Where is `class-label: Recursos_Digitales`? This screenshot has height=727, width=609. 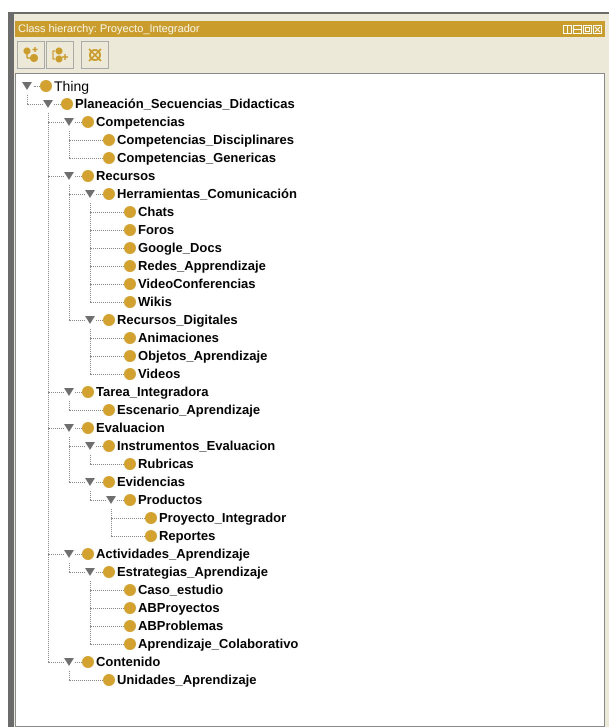
class-label: Recursos_Digitales is located at coordinates (177, 320).